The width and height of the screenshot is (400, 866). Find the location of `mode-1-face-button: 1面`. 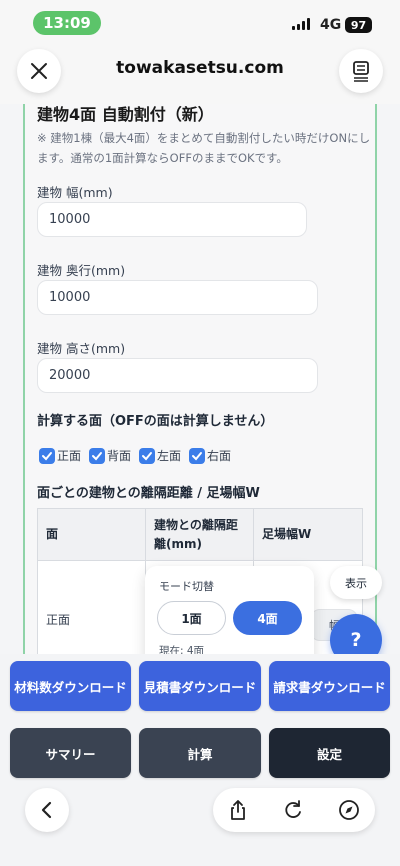

mode-1-face-button: 1面 is located at coordinates (191, 618).